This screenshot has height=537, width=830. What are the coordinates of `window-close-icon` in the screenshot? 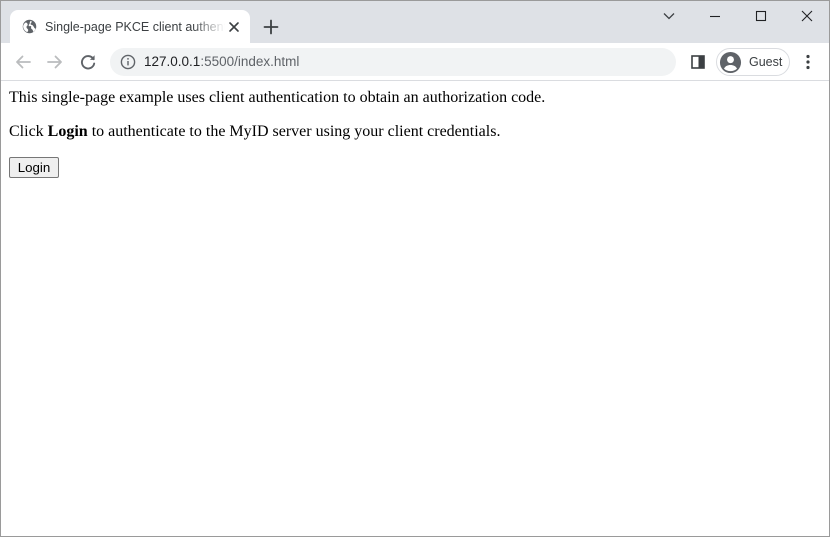 It's located at (806, 16).